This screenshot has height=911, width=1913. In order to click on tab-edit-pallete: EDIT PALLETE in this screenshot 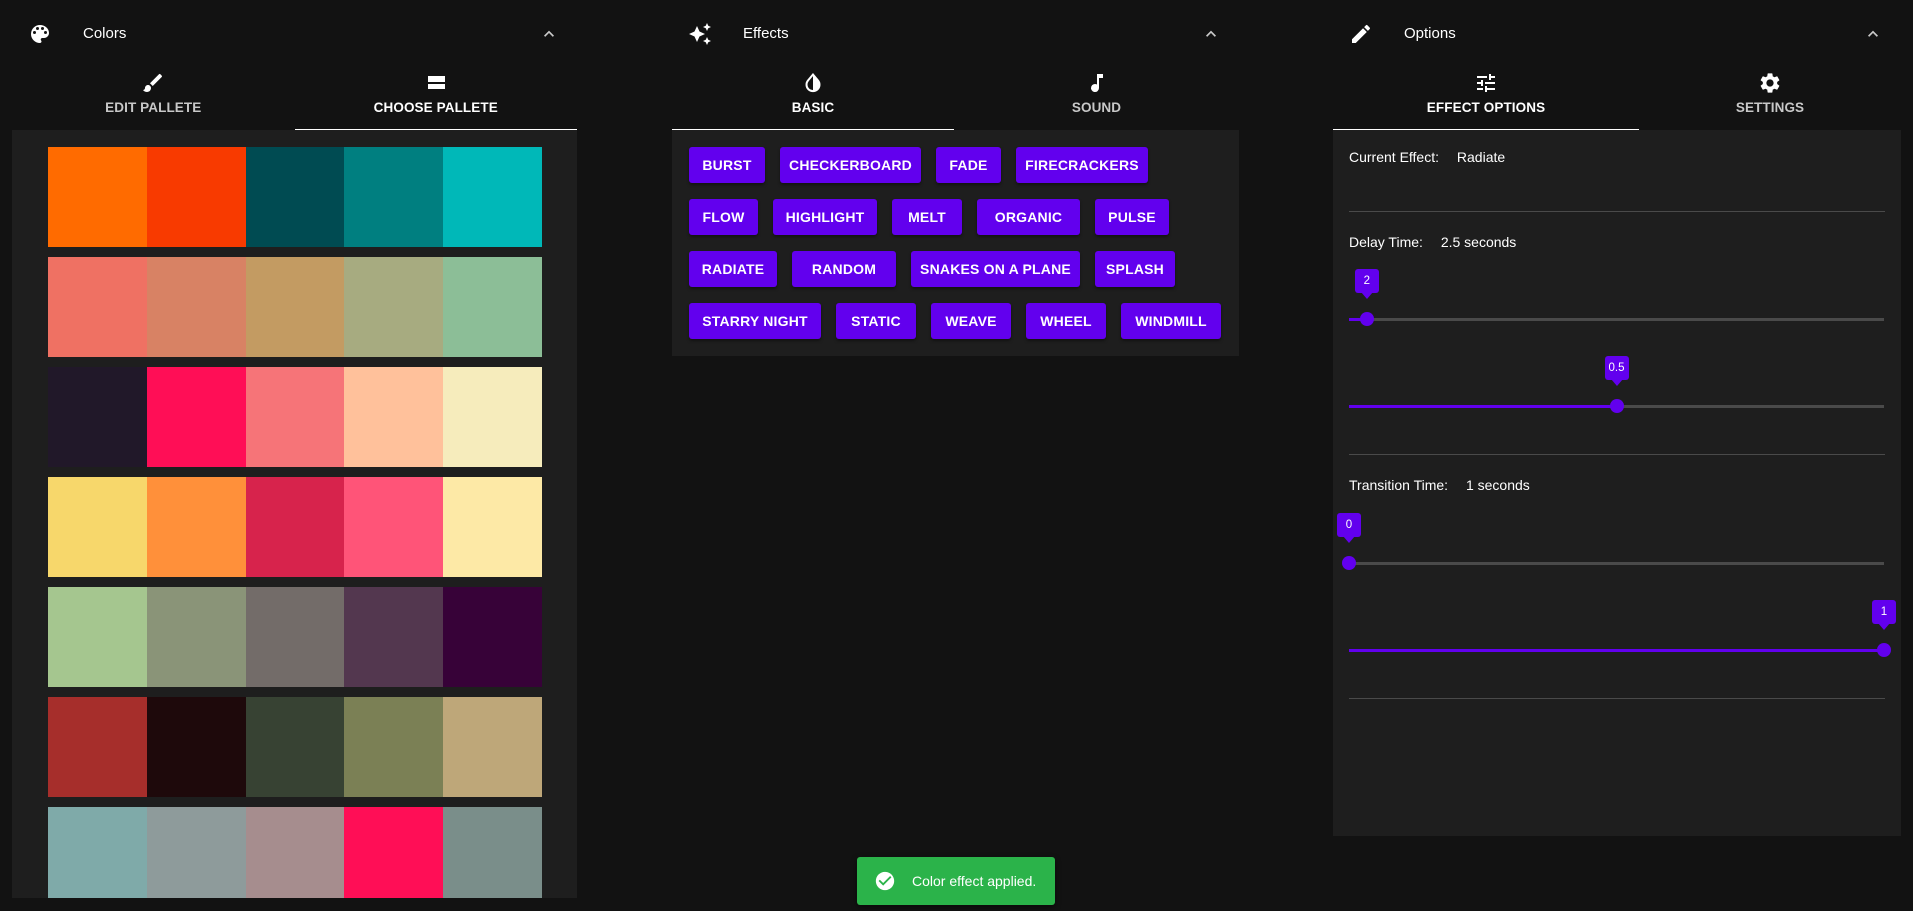, I will do `click(153, 99)`.